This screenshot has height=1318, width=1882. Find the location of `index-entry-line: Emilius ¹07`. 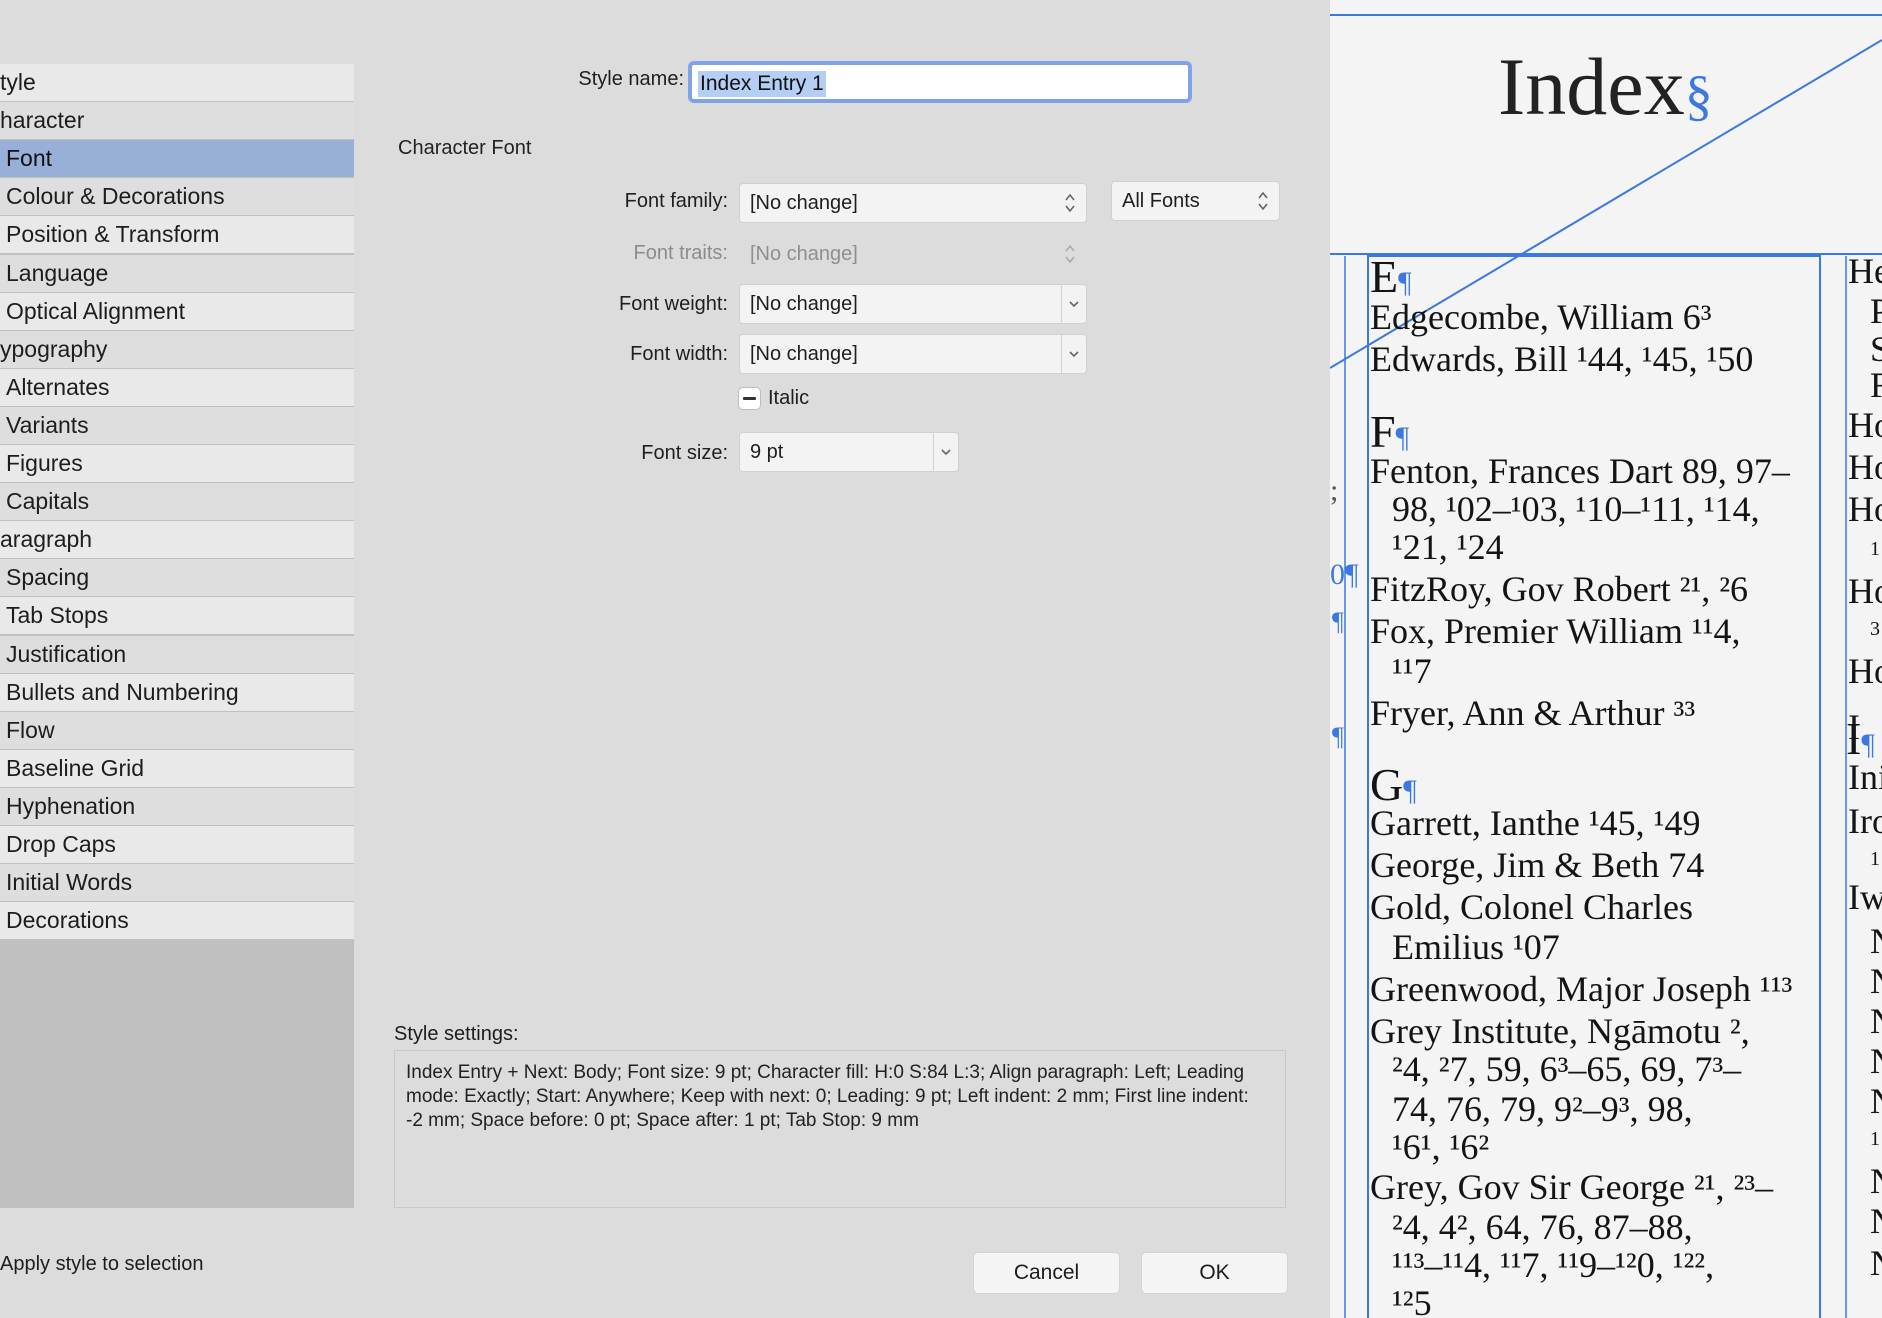

index-entry-line: Emilius ¹07 is located at coordinates (1476, 947).